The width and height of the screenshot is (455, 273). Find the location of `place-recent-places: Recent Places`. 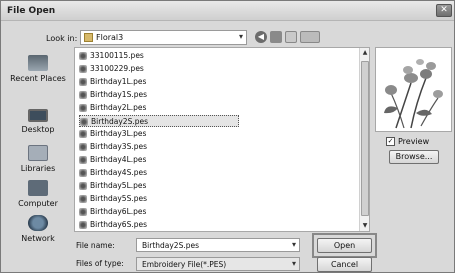

place-recent-places: Recent Places is located at coordinates (38, 69).